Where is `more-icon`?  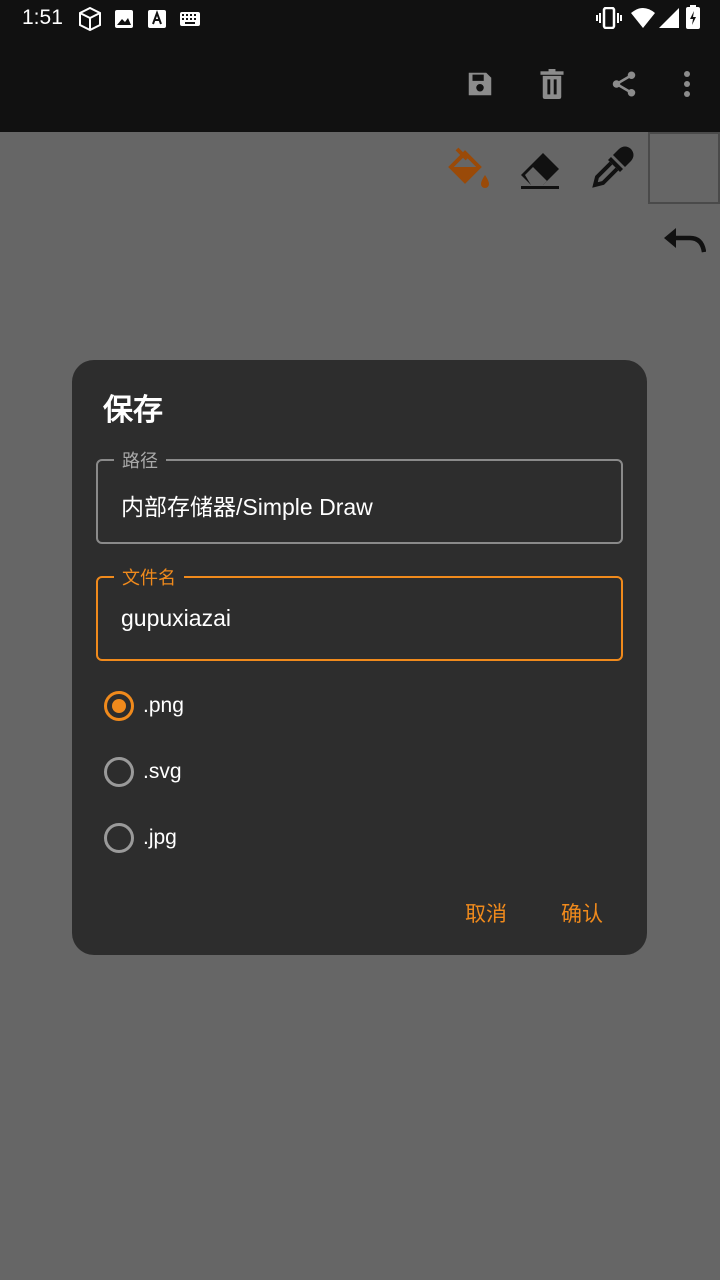
more-icon is located at coordinates (687, 84).